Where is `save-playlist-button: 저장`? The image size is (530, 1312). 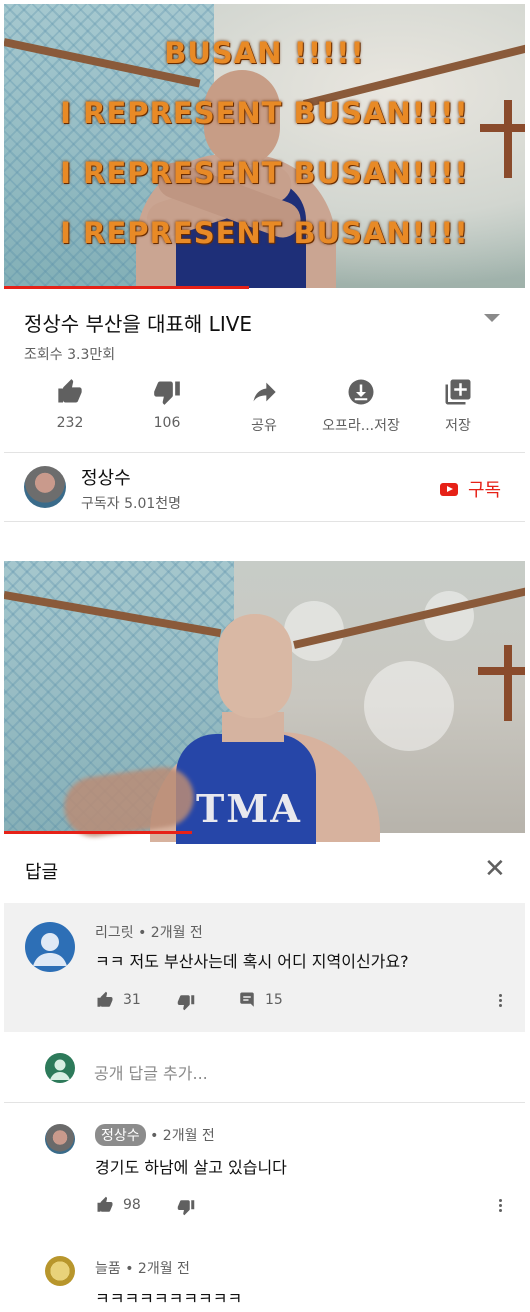 save-playlist-button: 저장 is located at coordinates (458, 404).